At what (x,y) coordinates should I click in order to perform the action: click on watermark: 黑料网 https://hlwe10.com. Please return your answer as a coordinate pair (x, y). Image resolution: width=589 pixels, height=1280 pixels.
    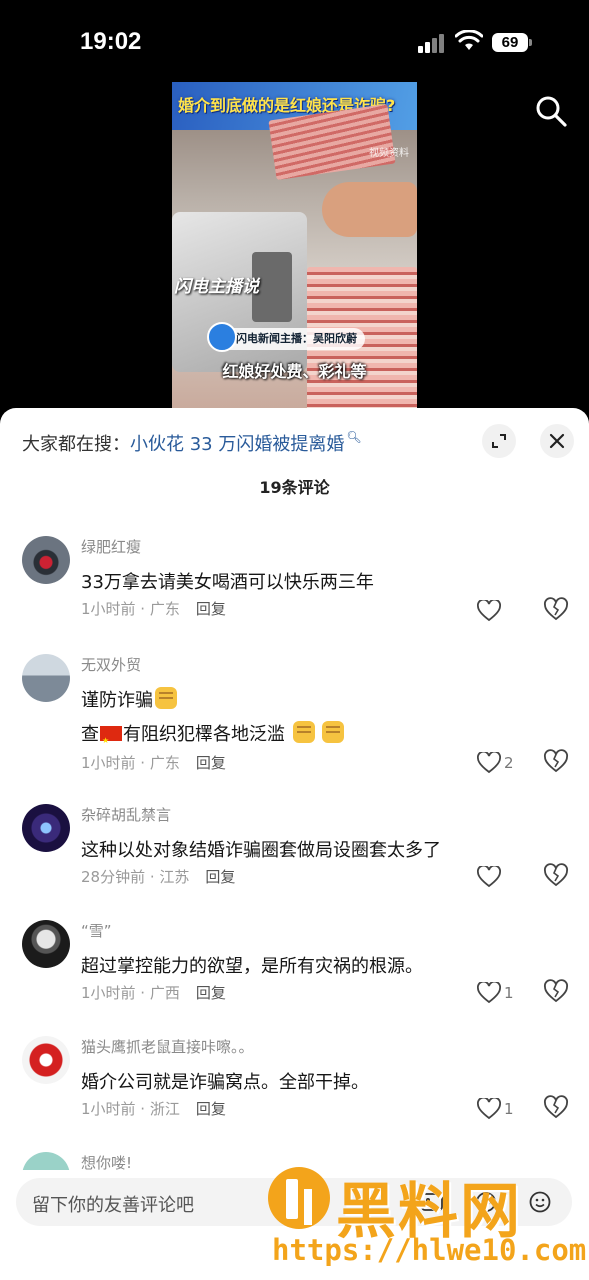
    Looking at the image, I should click on (428, 1221).